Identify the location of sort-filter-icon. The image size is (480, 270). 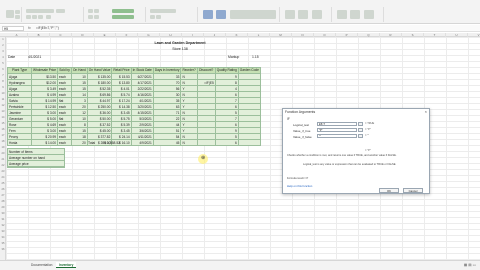
(355, 14).